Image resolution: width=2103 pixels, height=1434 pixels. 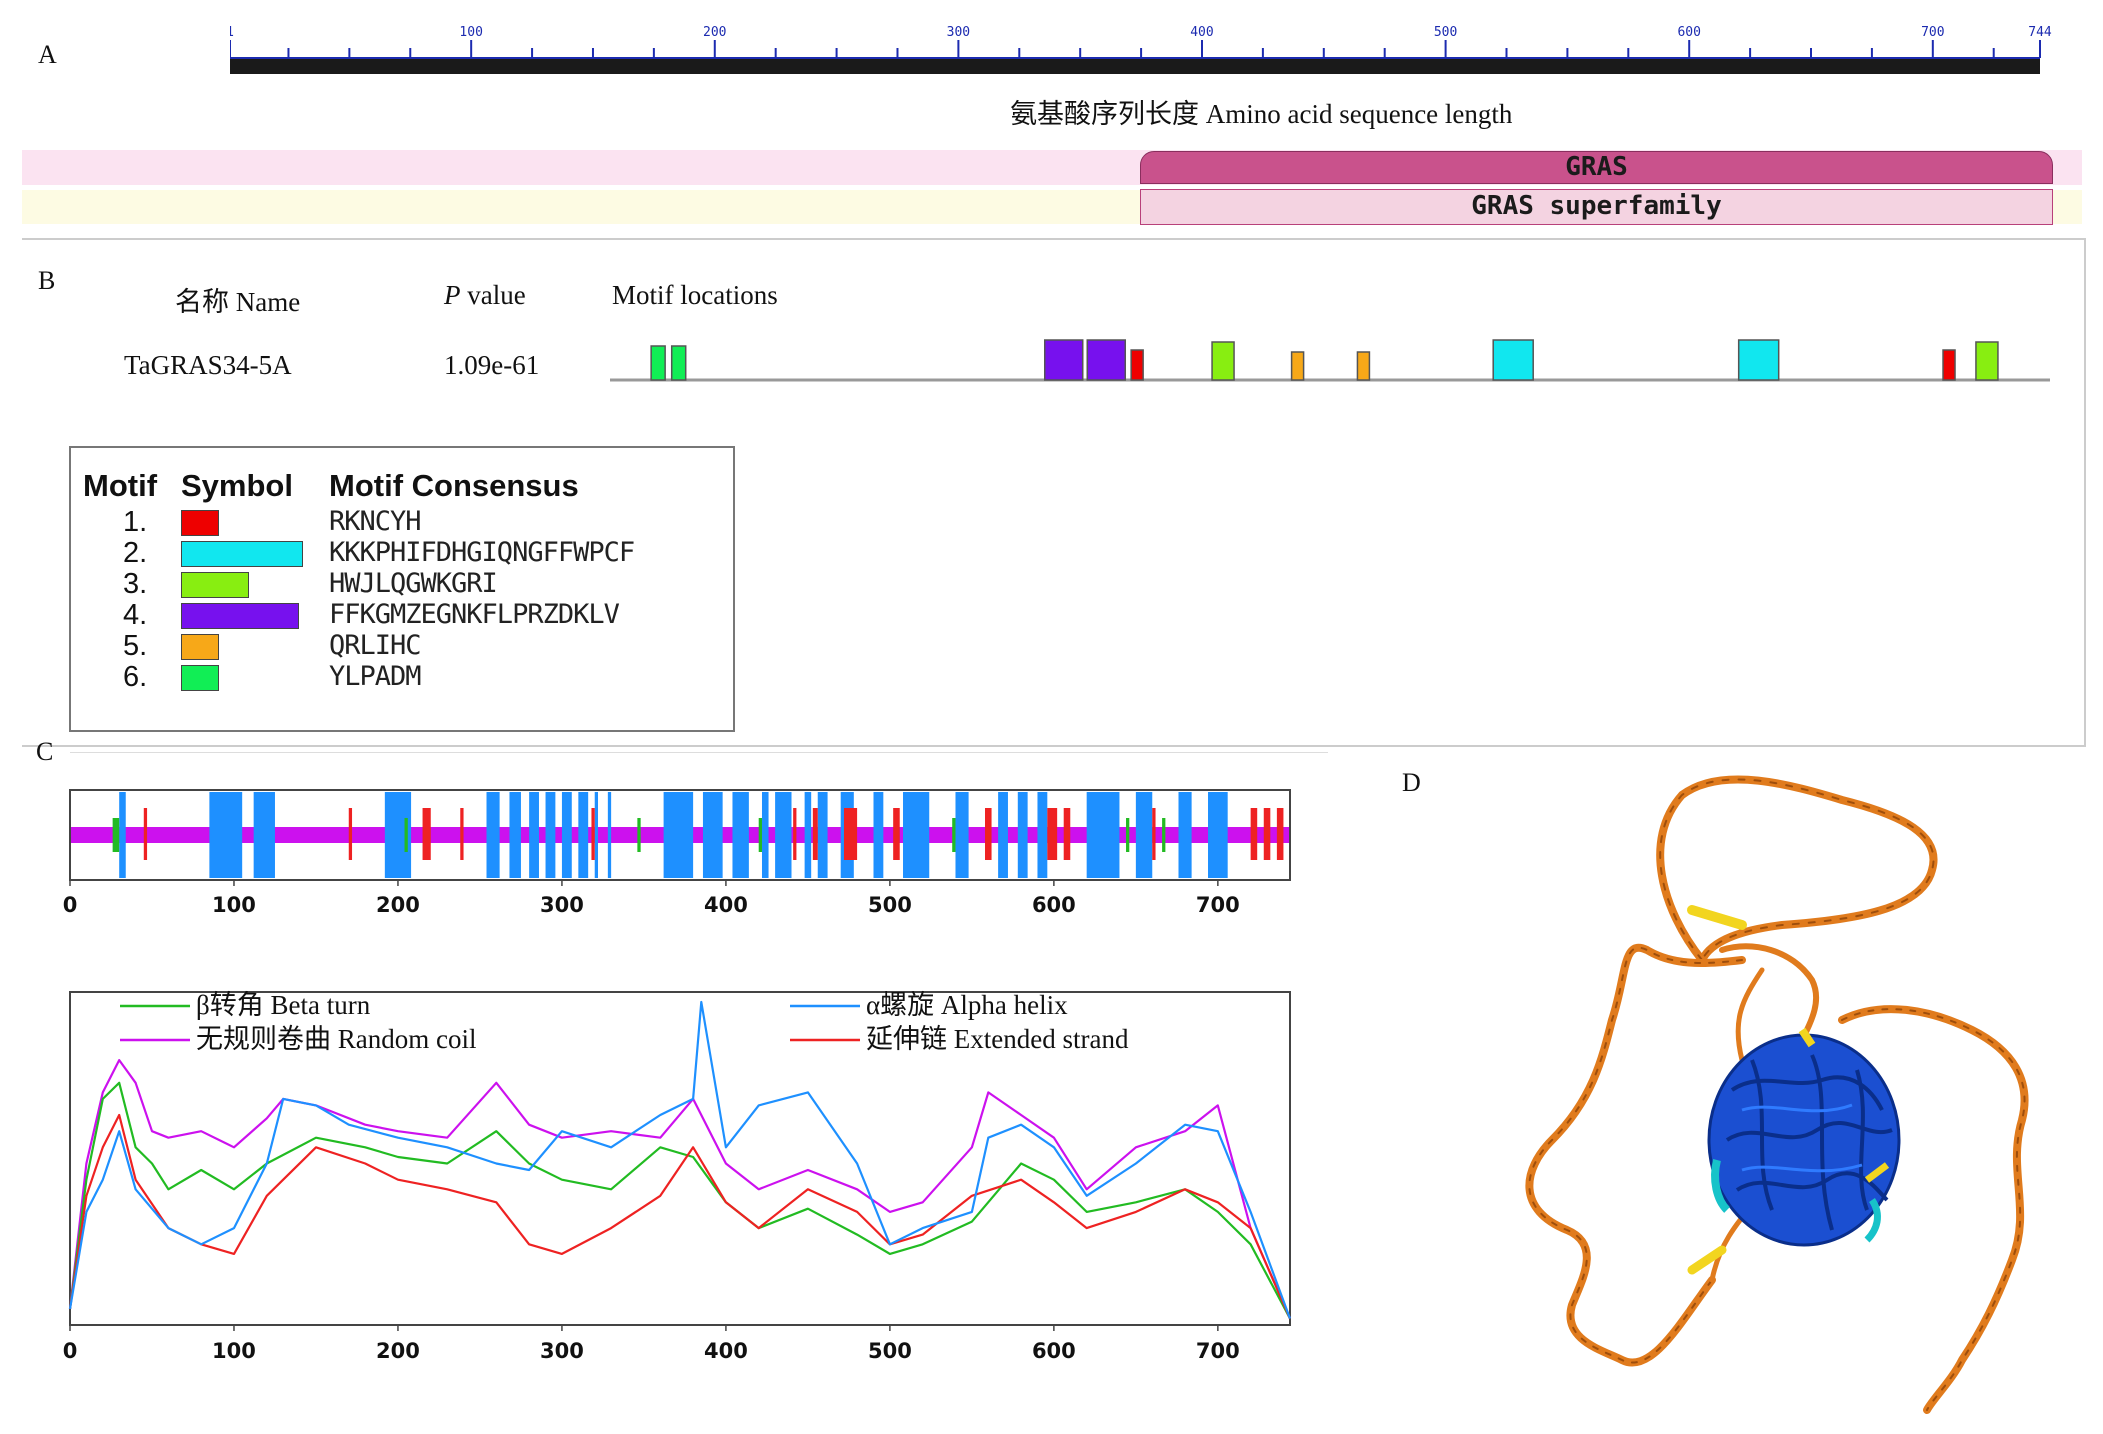 What do you see at coordinates (413, 583) in the screenshot?
I see `legend-motif-consensus: HWJLQGWKGRI` at bounding box center [413, 583].